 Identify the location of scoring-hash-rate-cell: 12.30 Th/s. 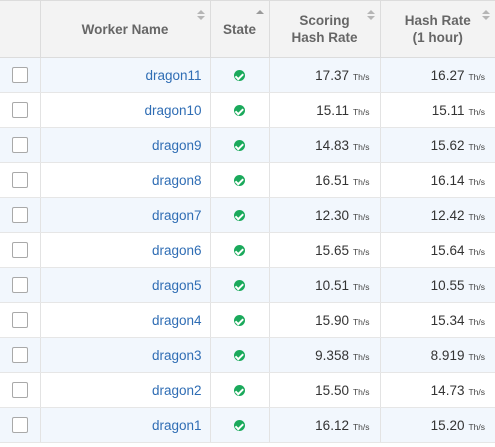
(325, 215).